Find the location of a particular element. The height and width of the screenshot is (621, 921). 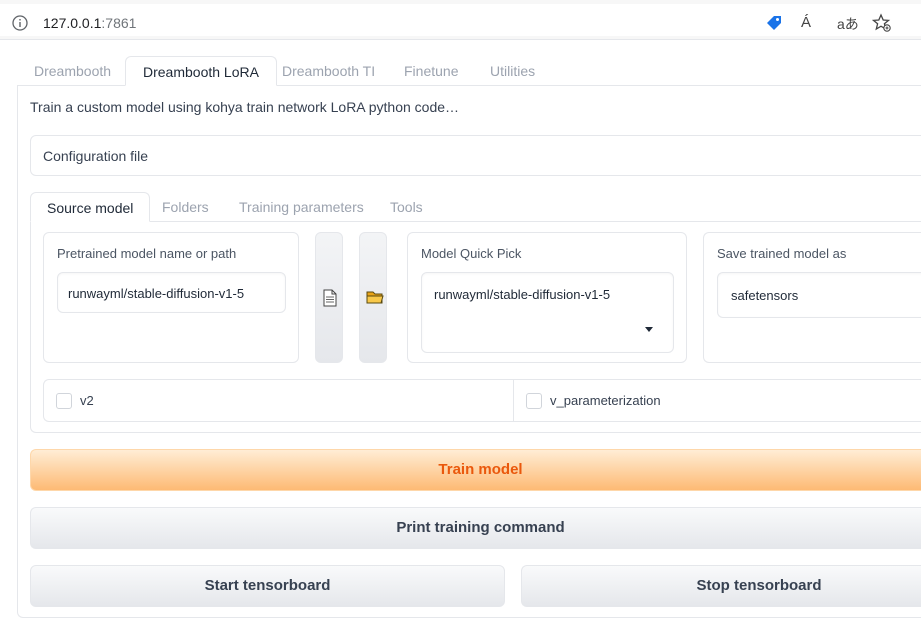

pretrained-model-label: Pretrained model name or path is located at coordinates (147, 253).